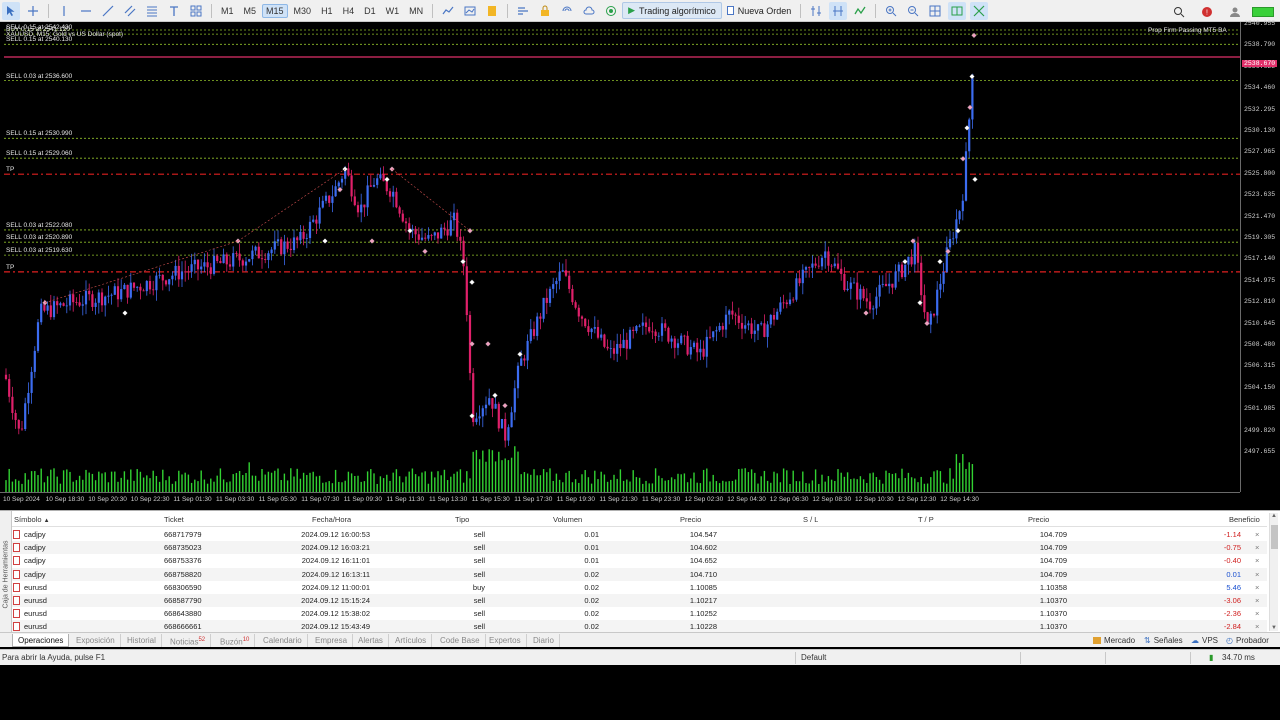 The width and height of the screenshot is (1280, 720). I want to click on channel-icon, so click(130, 11).